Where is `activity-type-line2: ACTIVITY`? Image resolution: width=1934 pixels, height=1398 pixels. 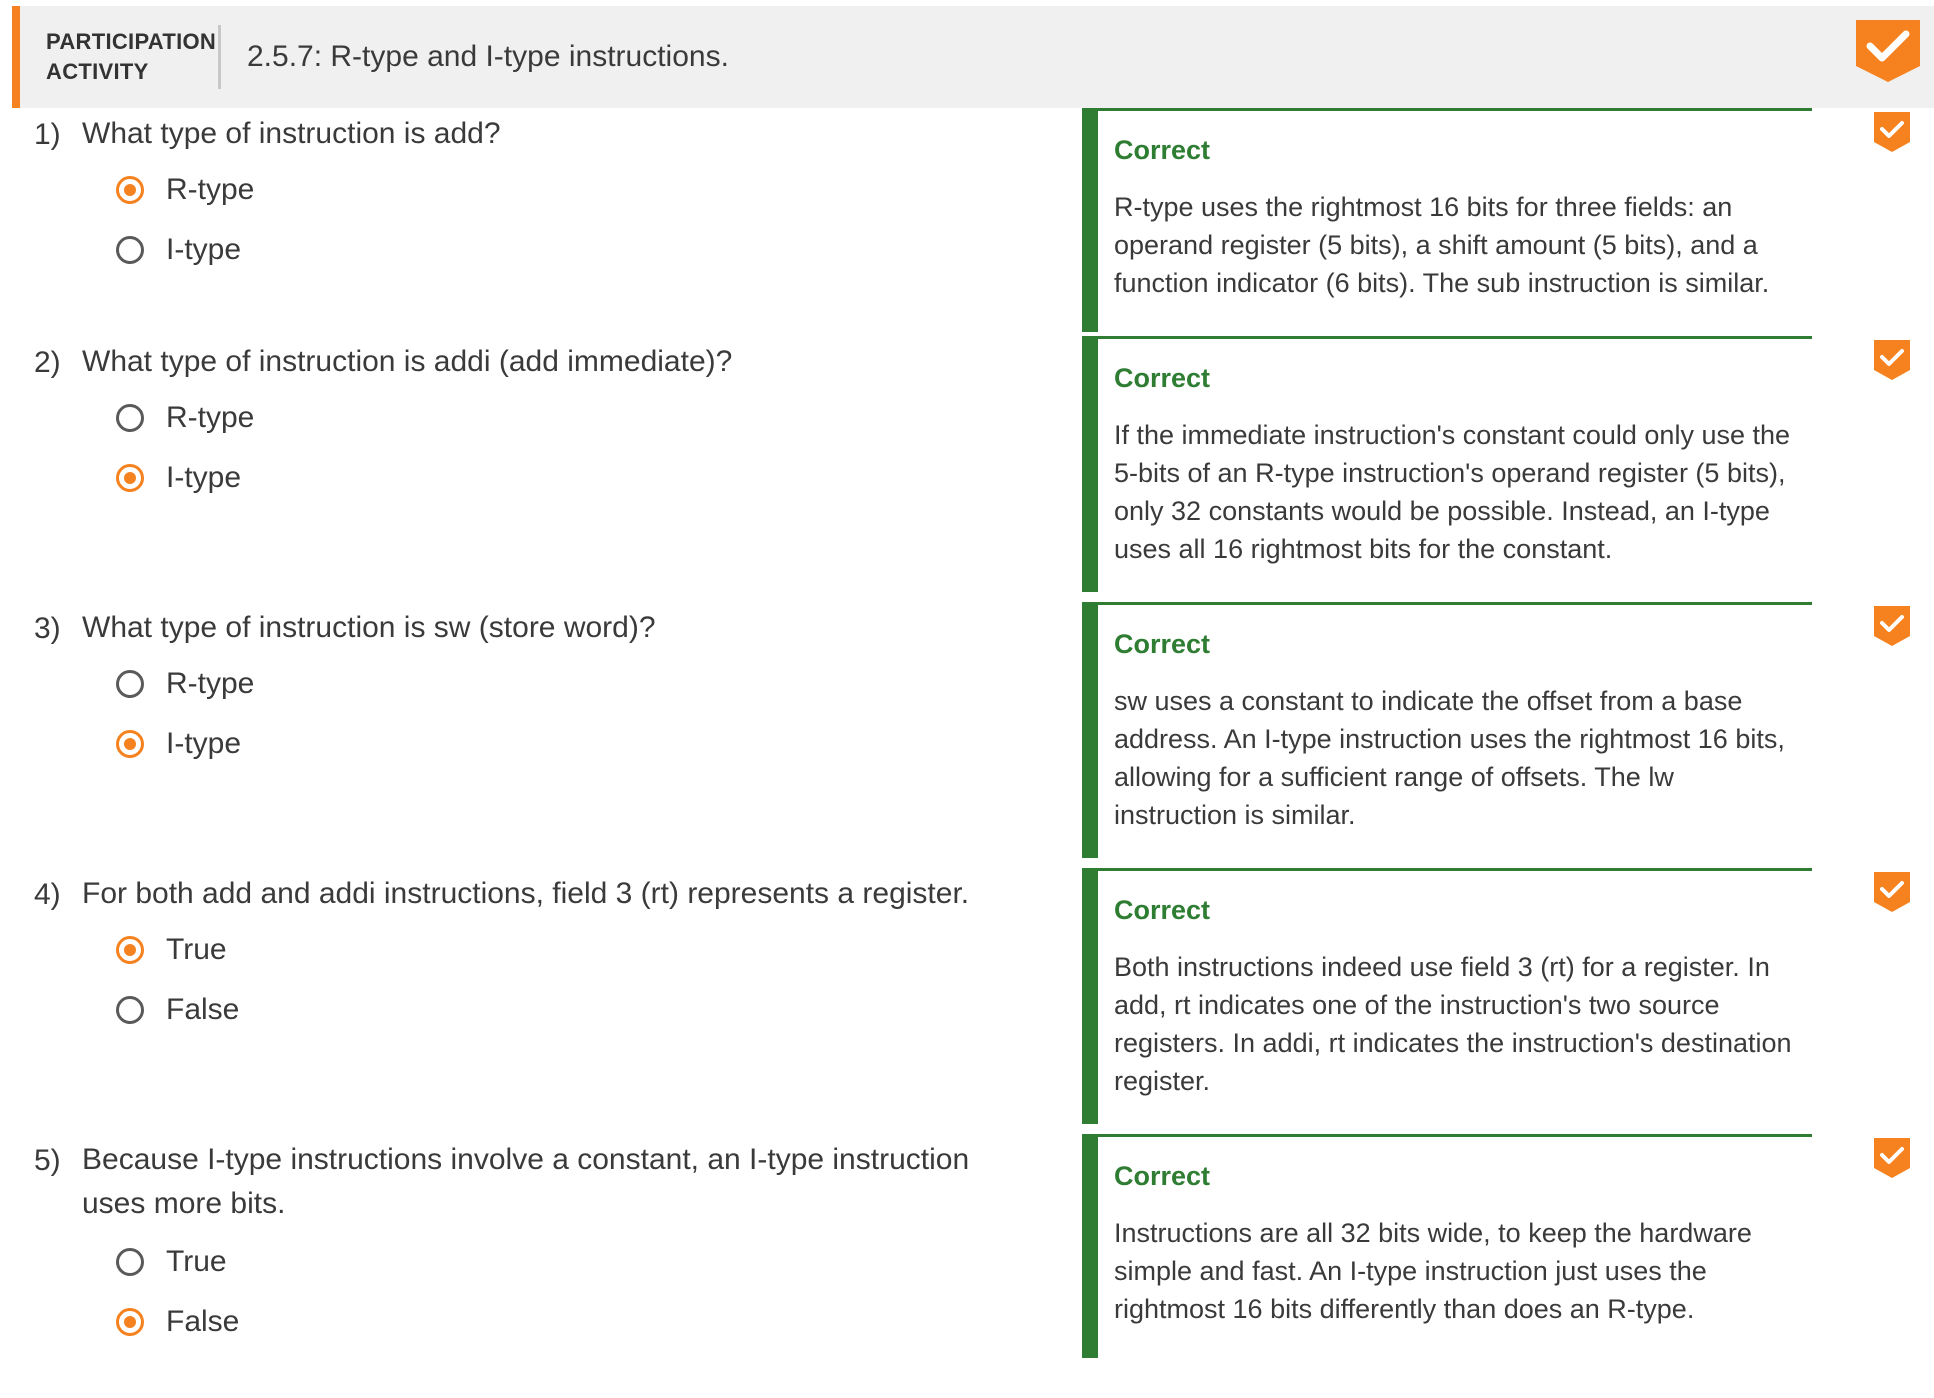
activity-type-line2: ACTIVITY is located at coordinates (97, 71).